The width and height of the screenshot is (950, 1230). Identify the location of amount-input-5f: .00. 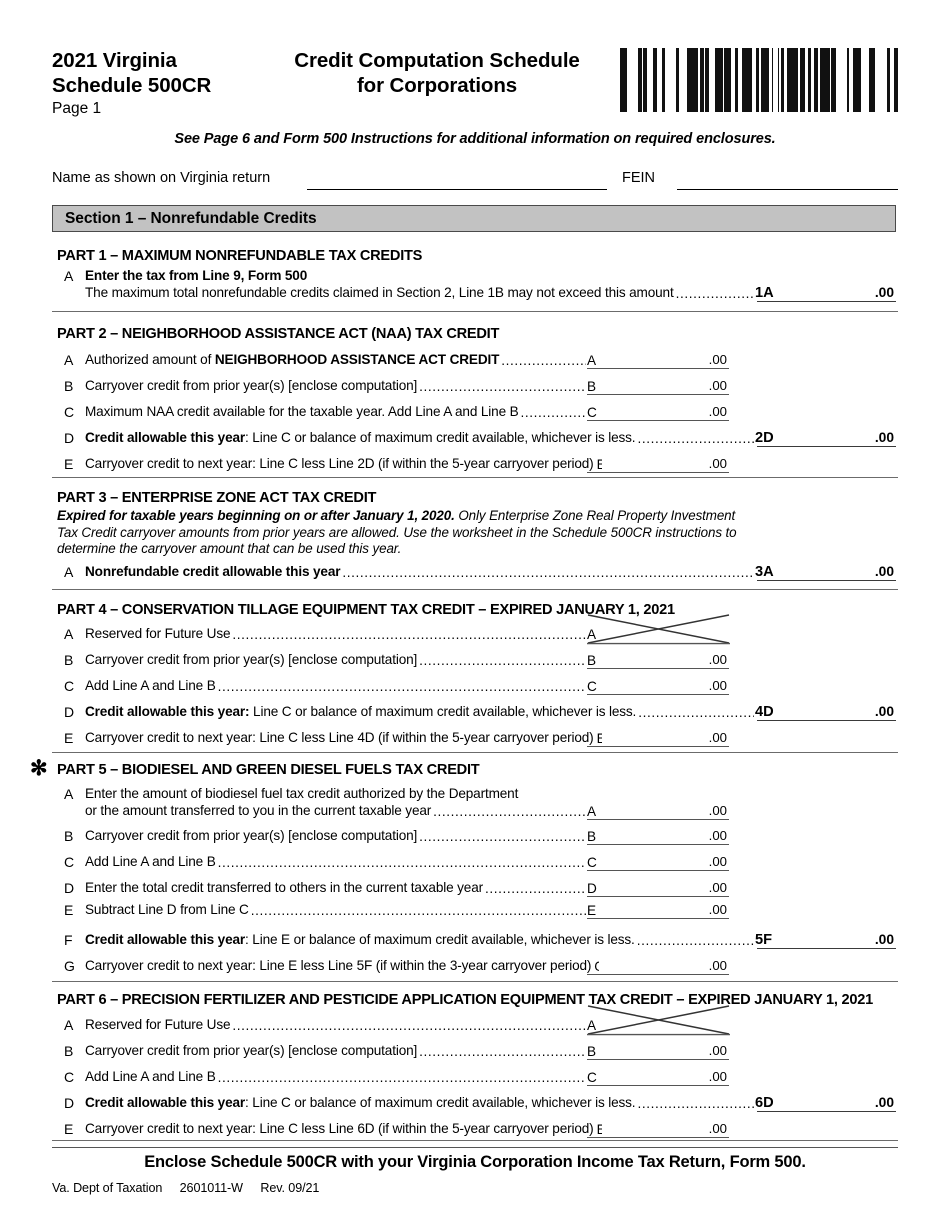
(826, 940).